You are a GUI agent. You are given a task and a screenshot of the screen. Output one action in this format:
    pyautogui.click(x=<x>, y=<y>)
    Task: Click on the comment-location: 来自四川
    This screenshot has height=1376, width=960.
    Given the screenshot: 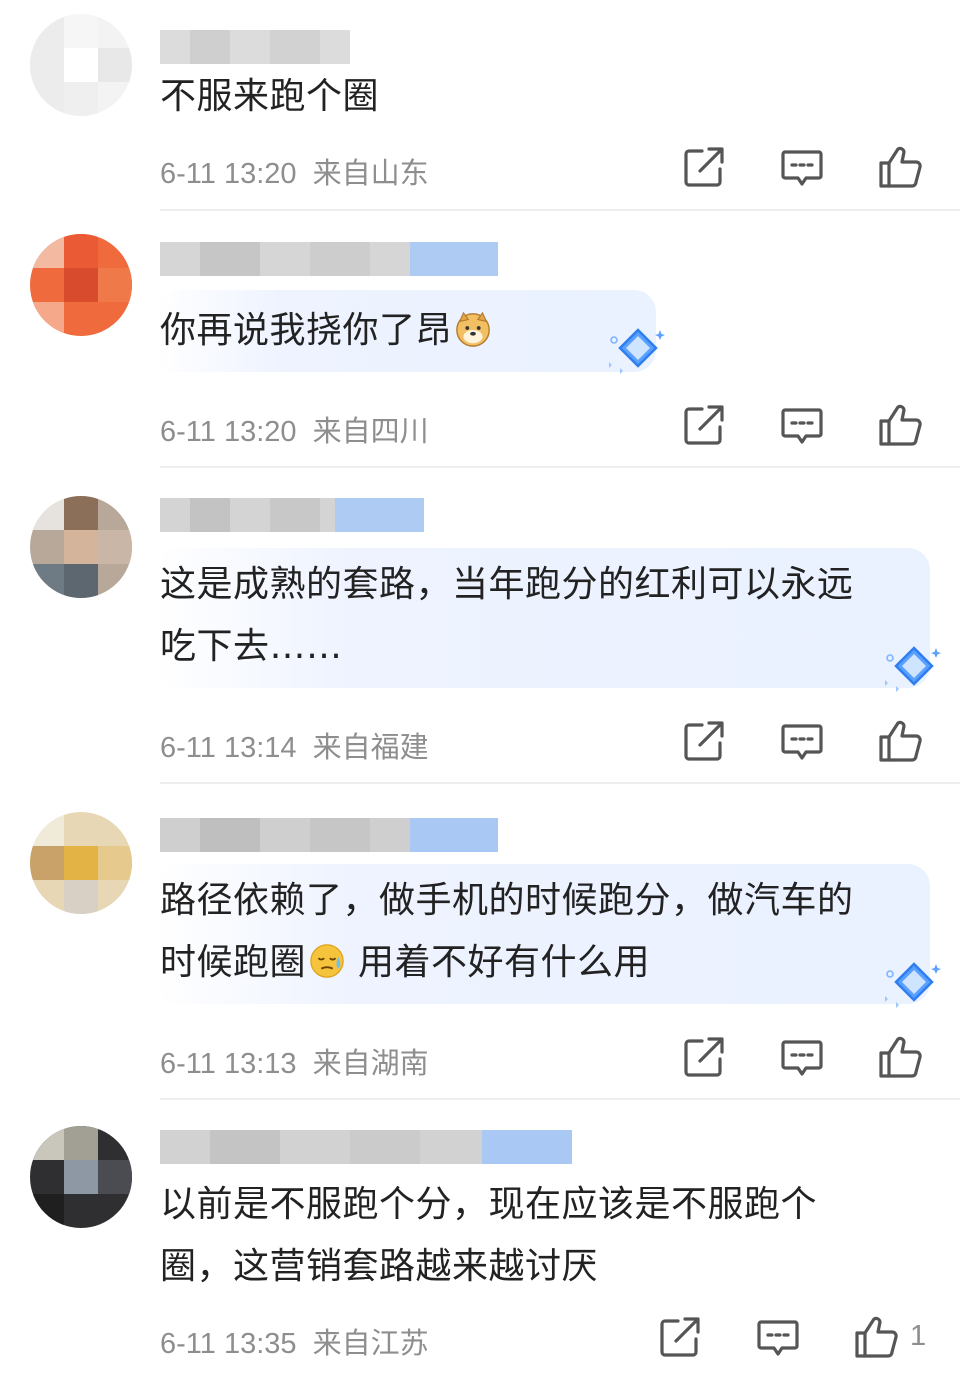 What is the action you would take?
    pyautogui.click(x=370, y=432)
    